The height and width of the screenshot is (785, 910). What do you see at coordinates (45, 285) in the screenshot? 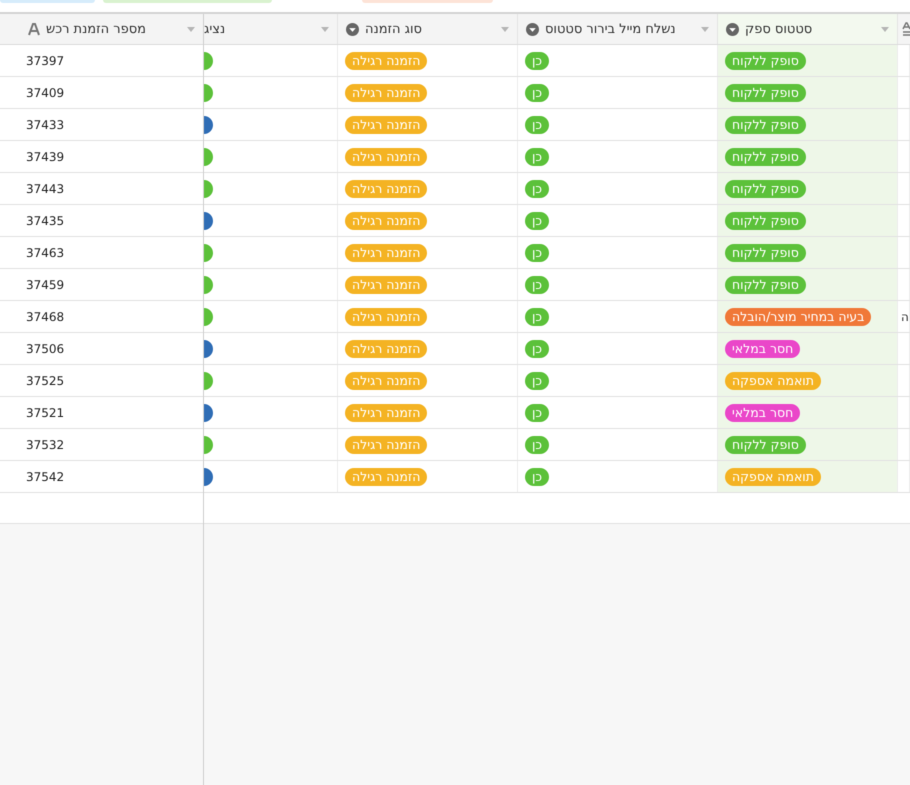
I see `order-number: 37459` at bounding box center [45, 285].